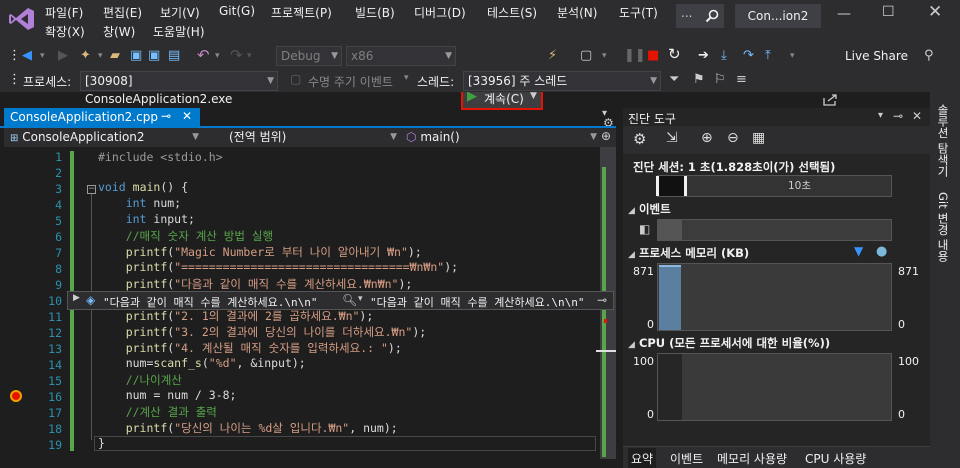 This screenshot has height=468, width=960. Describe the element at coordinates (179, 88) in the screenshot. I see `process-combo: [30908] ConsoleApplication2.exe ▼` at that location.